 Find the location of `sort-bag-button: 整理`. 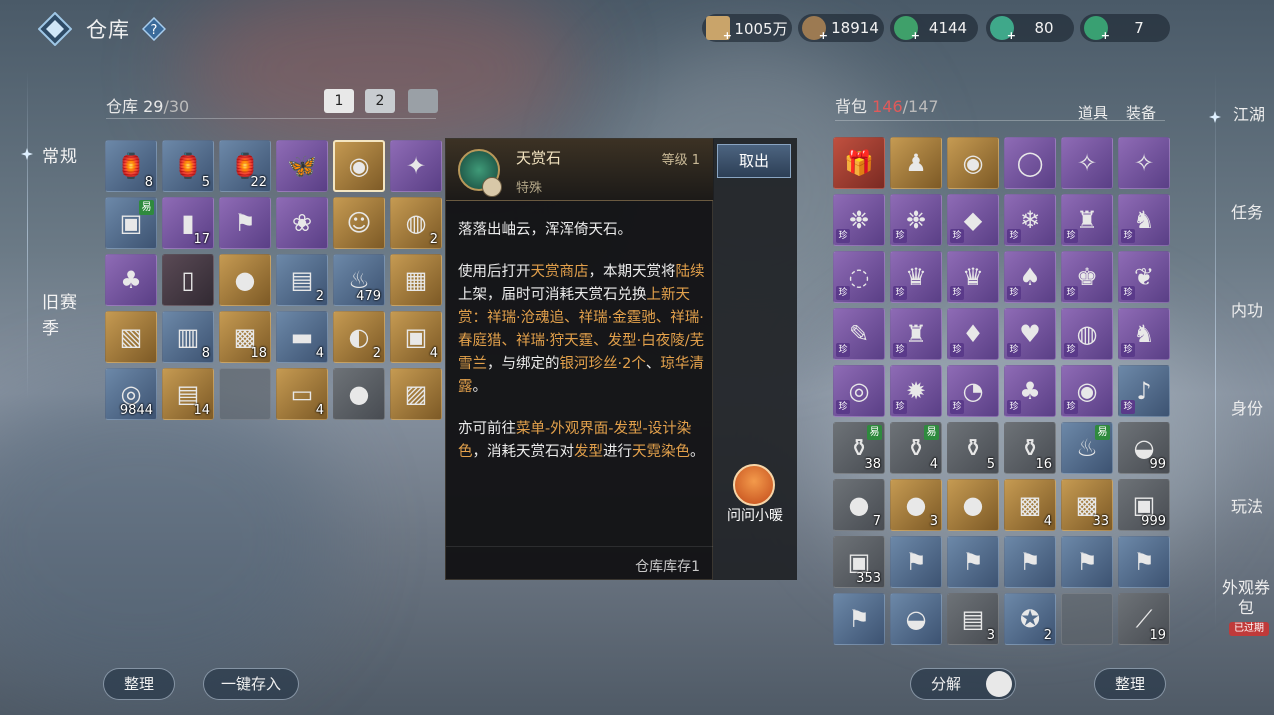

sort-bag-button: 整理 is located at coordinates (1130, 684).